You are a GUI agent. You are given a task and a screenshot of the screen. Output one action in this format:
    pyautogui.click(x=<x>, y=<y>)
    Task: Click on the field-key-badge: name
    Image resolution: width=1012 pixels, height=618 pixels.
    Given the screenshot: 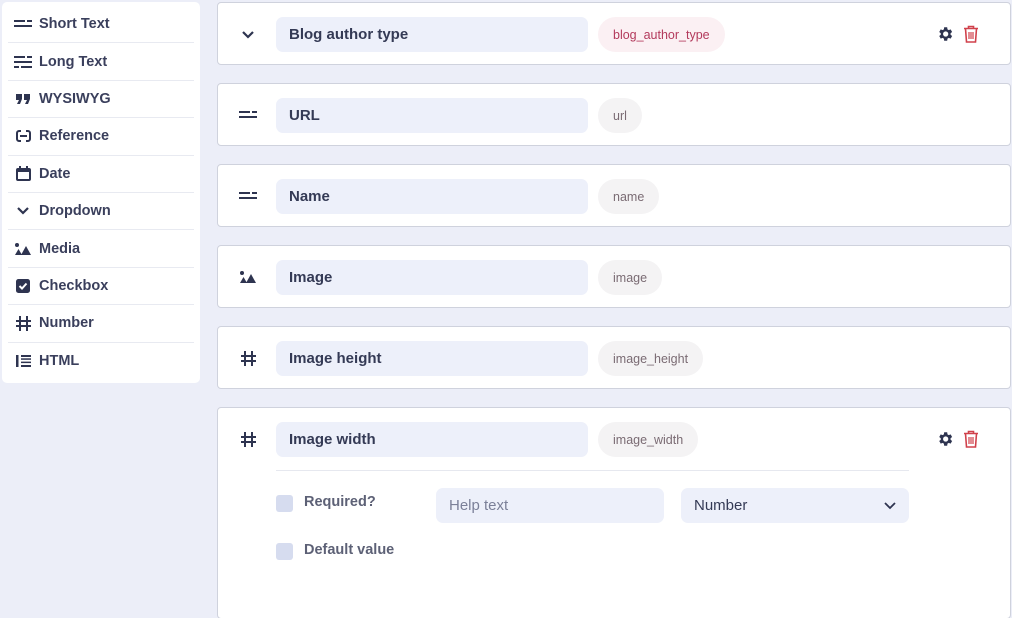 What is the action you would take?
    pyautogui.click(x=629, y=196)
    